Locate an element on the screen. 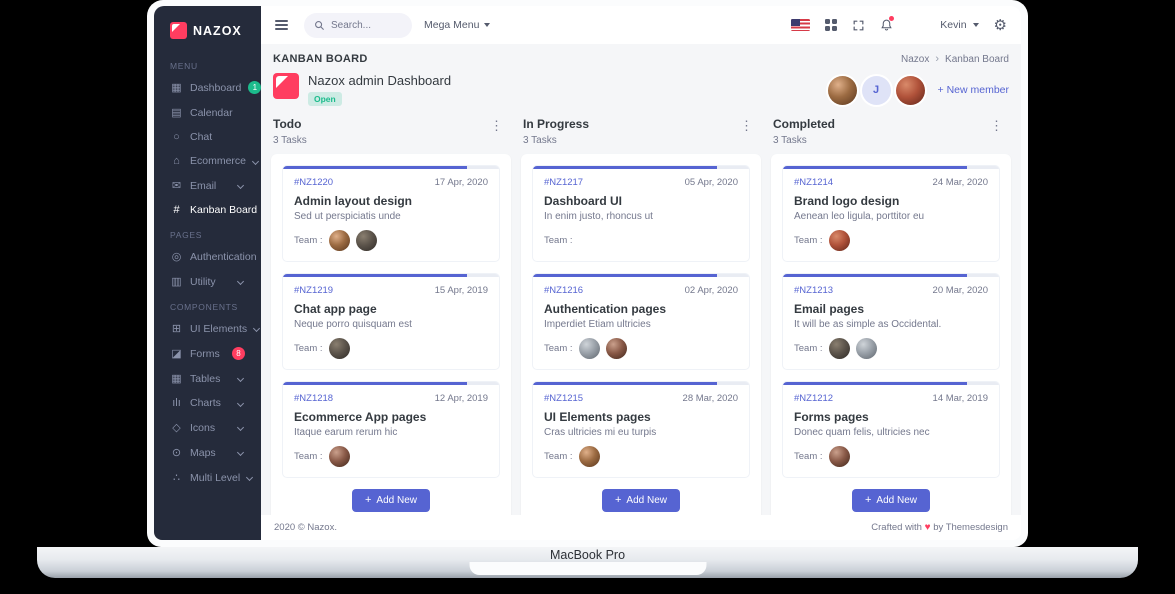  sidebar-item-dashboard: ▦ Dashboard 1 is located at coordinates (207, 87).